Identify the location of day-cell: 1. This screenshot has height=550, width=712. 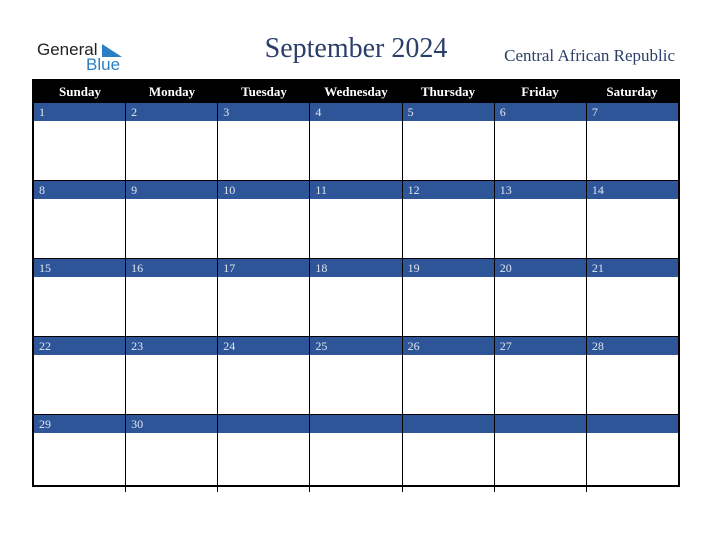
(80, 141).